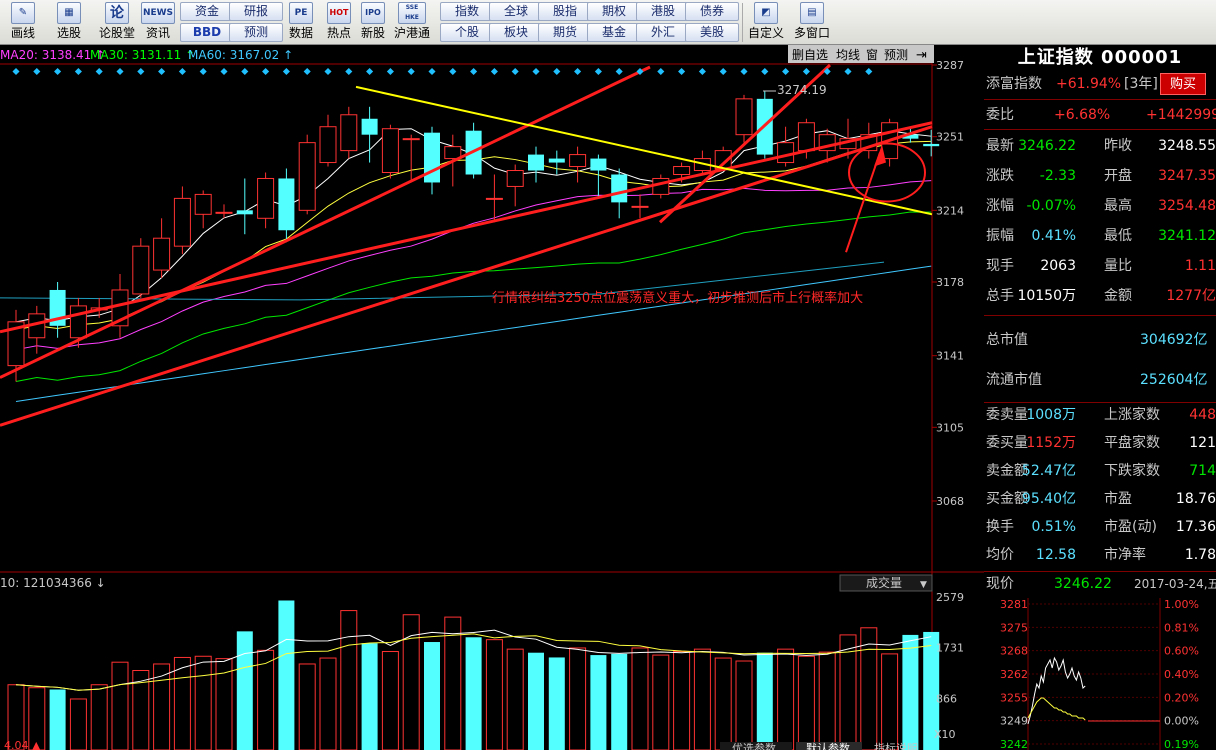  Describe the element at coordinates (1132, 443) in the screenshot. I see `quote-label: 平盘家数` at that location.